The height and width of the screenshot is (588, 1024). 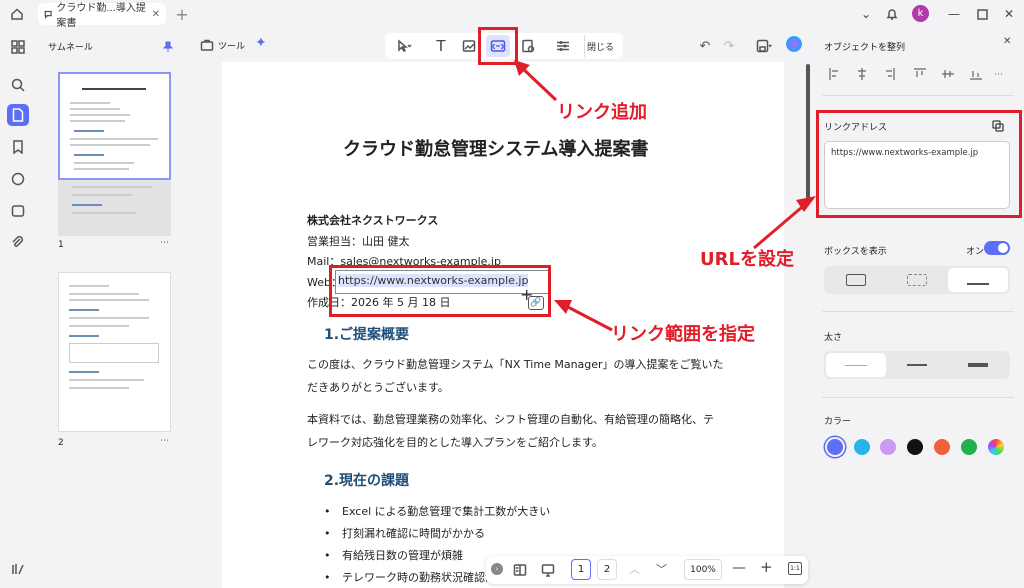 I want to click on url-set-annotation: URLを設定, so click(x=747, y=259).